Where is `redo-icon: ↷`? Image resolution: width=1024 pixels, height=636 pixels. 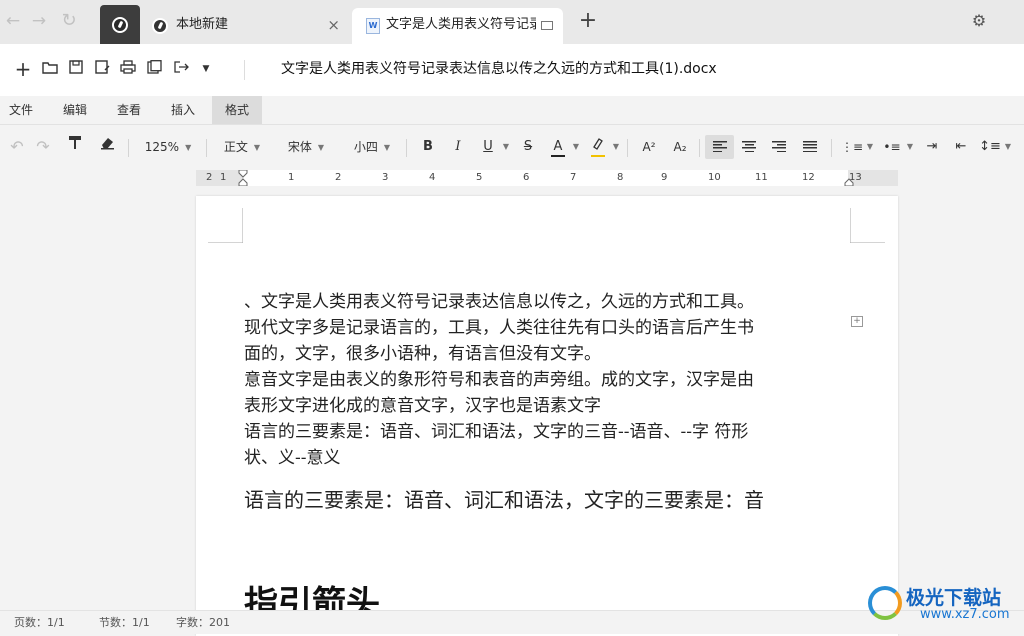
redo-icon: ↷ is located at coordinates (43, 147).